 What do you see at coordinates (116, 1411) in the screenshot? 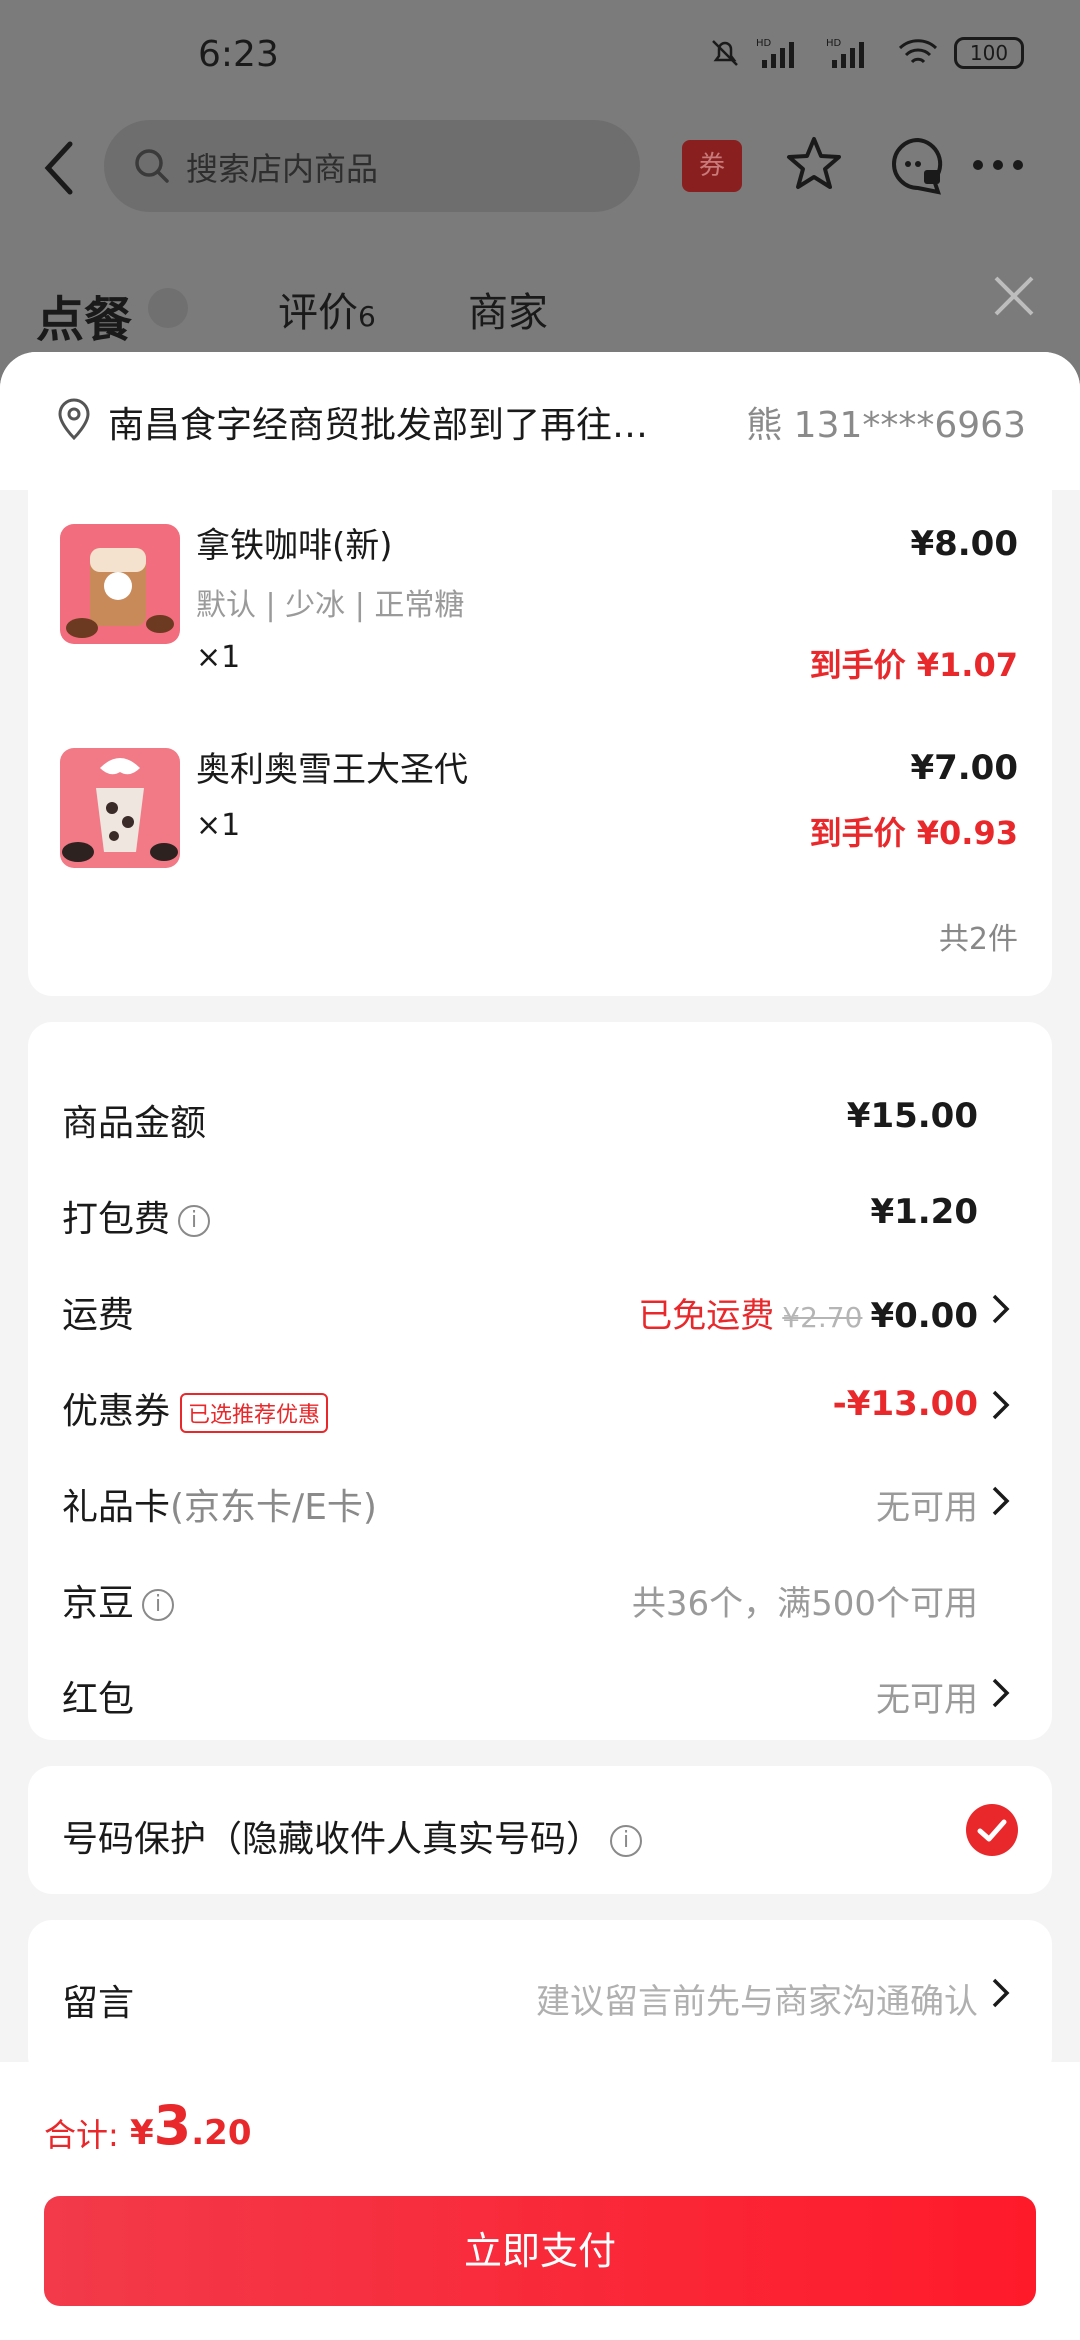
I see `coupon-label-text: 优惠券` at bounding box center [116, 1411].